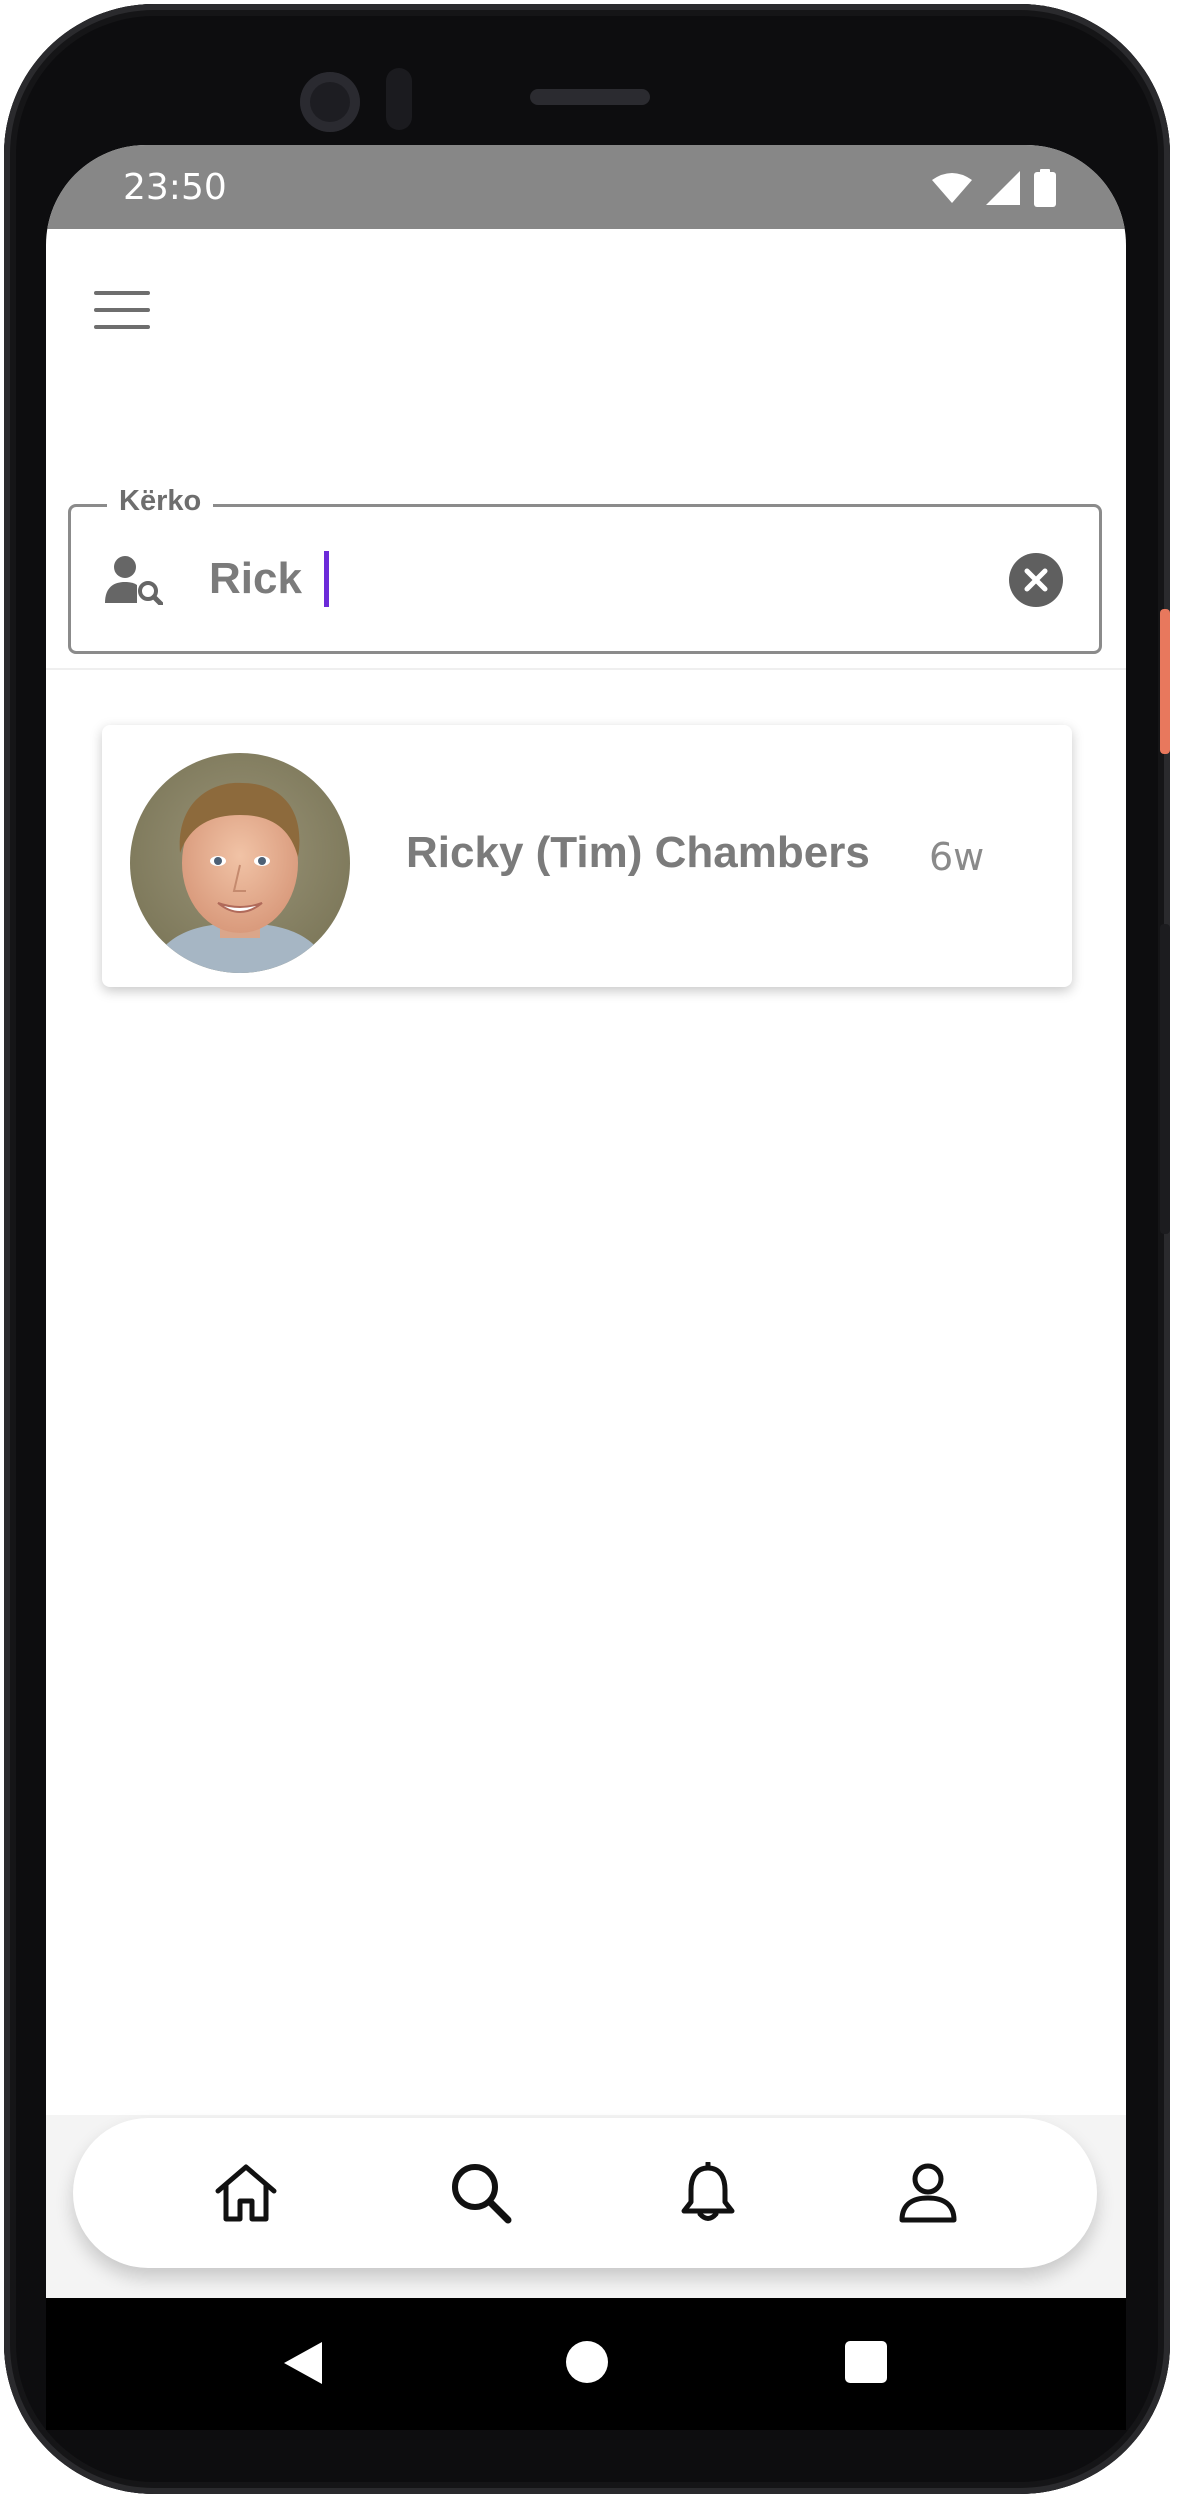  What do you see at coordinates (1045, 188) in the screenshot?
I see `battery-icon` at bounding box center [1045, 188].